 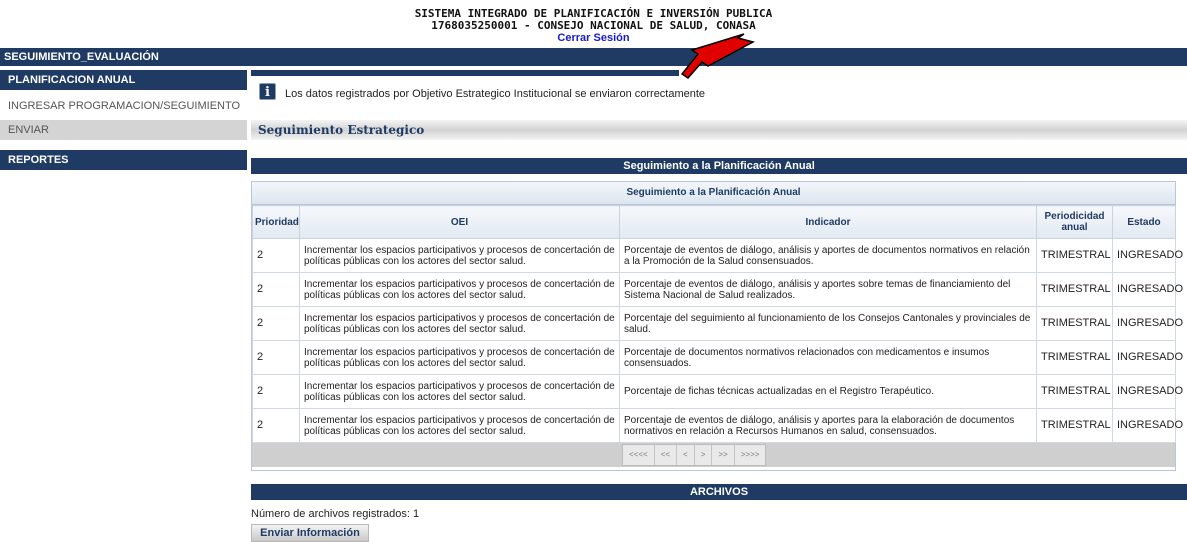 What do you see at coordinates (123, 130) in the screenshot?
I see `sidebar-item-enviar: ENVIAR` at bounding box center [123, 130].